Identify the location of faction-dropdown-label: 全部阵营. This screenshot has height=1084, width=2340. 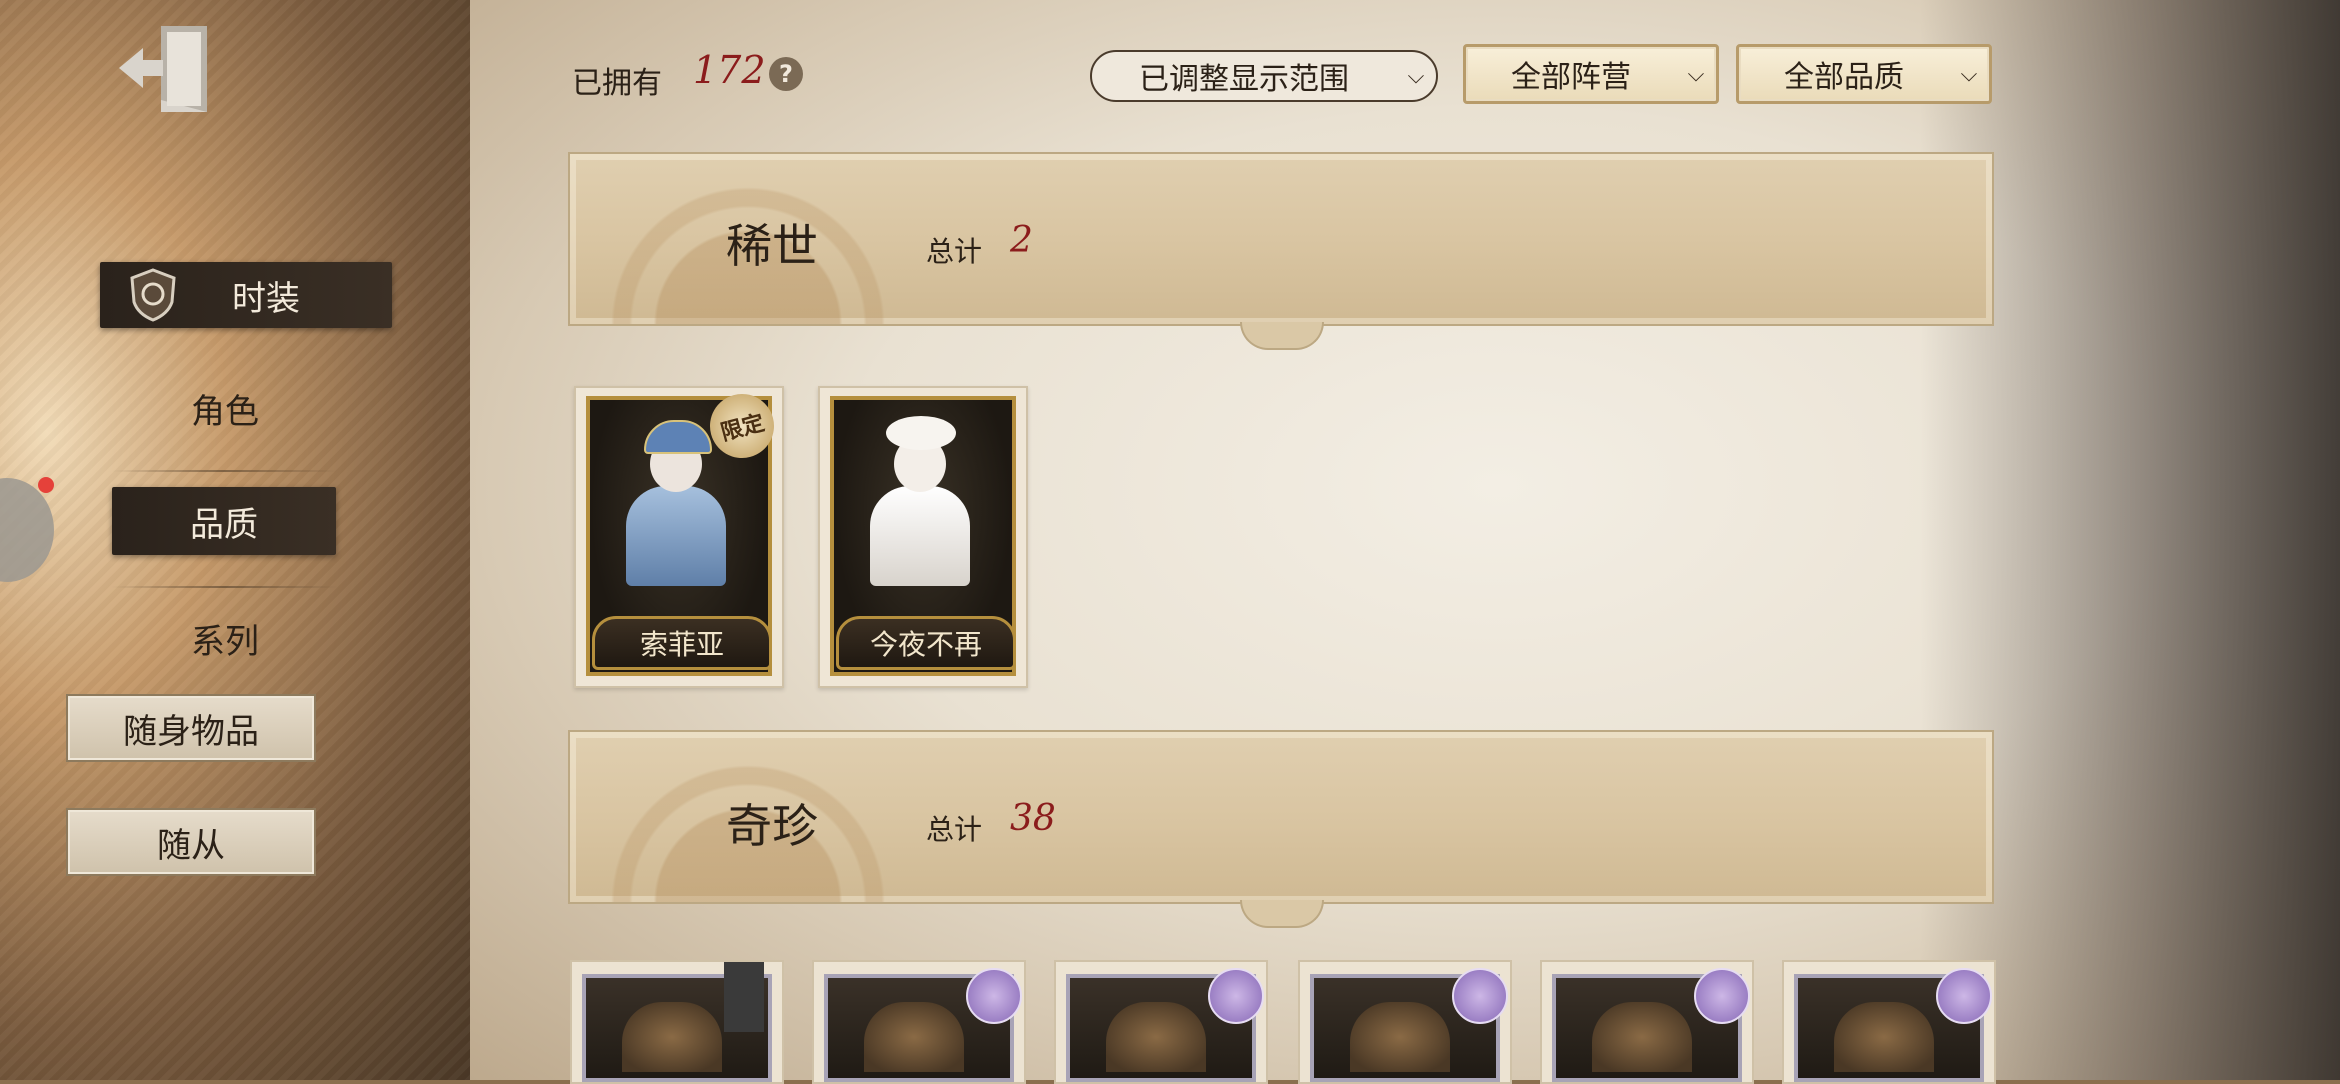
(1571, 77).